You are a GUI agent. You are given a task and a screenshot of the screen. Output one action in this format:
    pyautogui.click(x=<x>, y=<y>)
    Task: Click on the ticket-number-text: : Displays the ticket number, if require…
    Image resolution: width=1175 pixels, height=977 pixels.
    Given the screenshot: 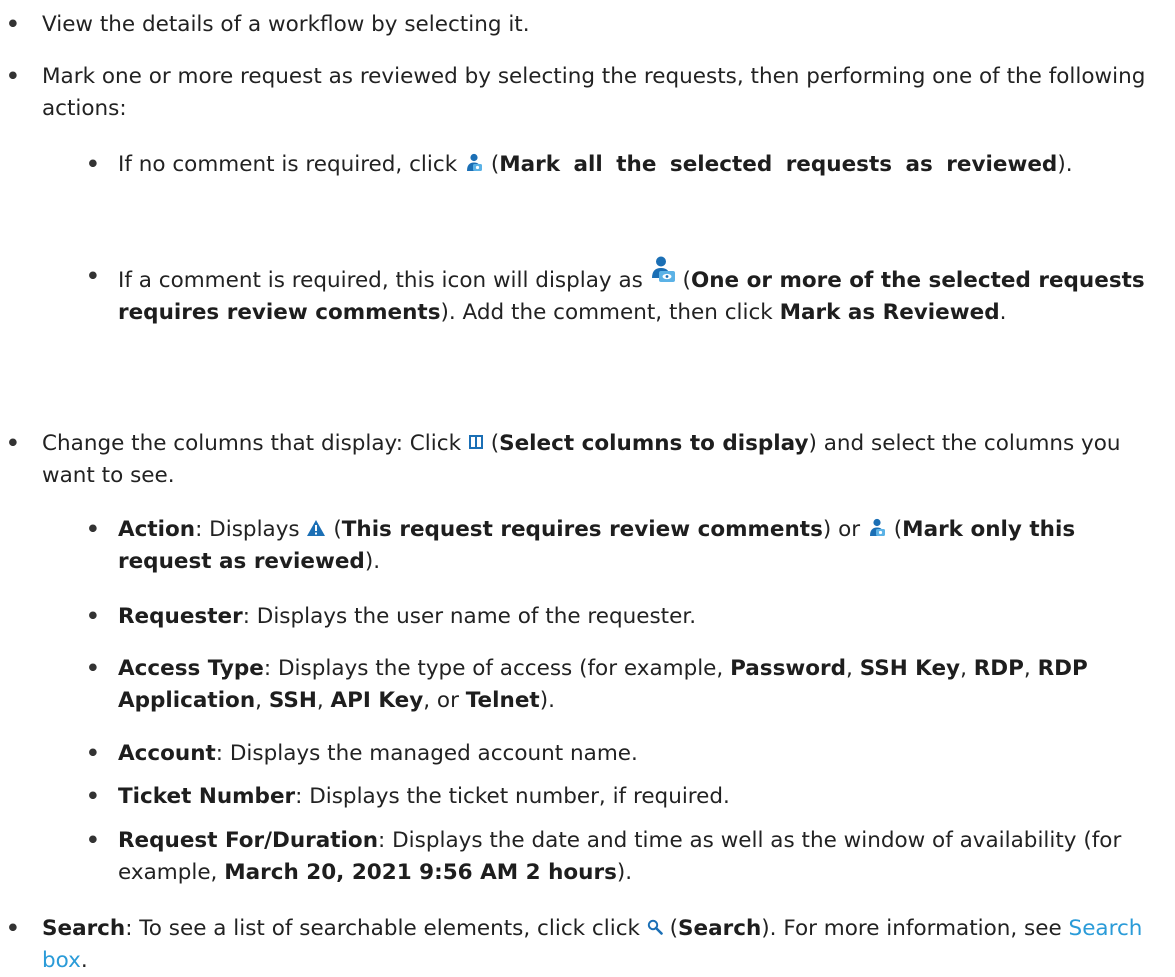 What is the action you would take?
    pyautogui.click(x=512, y=796)
    